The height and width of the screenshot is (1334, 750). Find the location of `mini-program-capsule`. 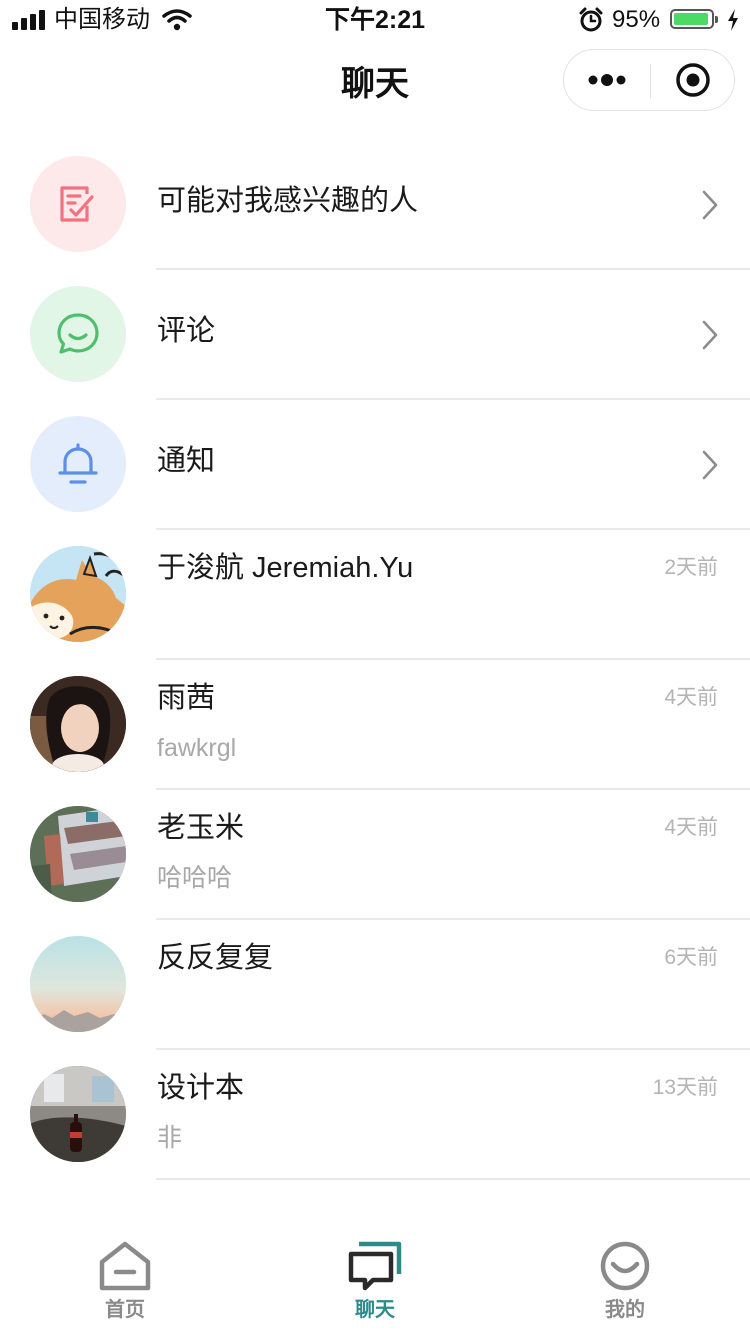

mini-program-capsule is located at coordinates (649, 80).